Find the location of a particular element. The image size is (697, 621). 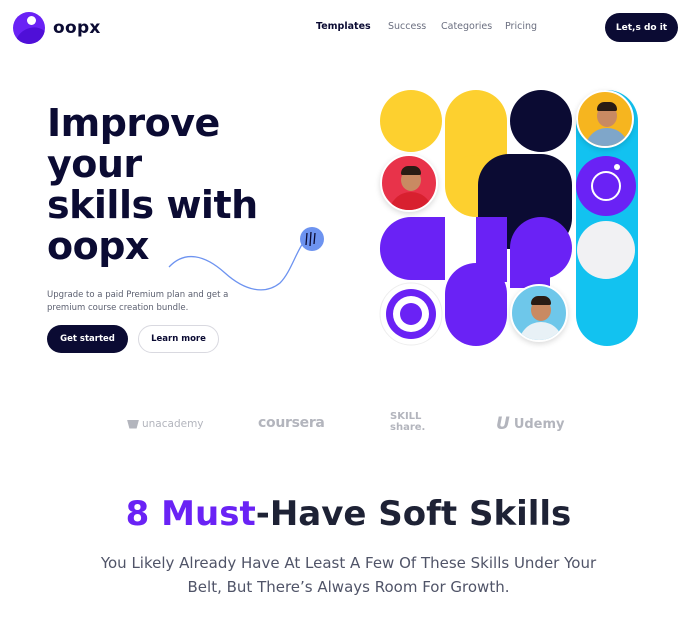

brand-logo: oopx is located at coordinates (57, 28).